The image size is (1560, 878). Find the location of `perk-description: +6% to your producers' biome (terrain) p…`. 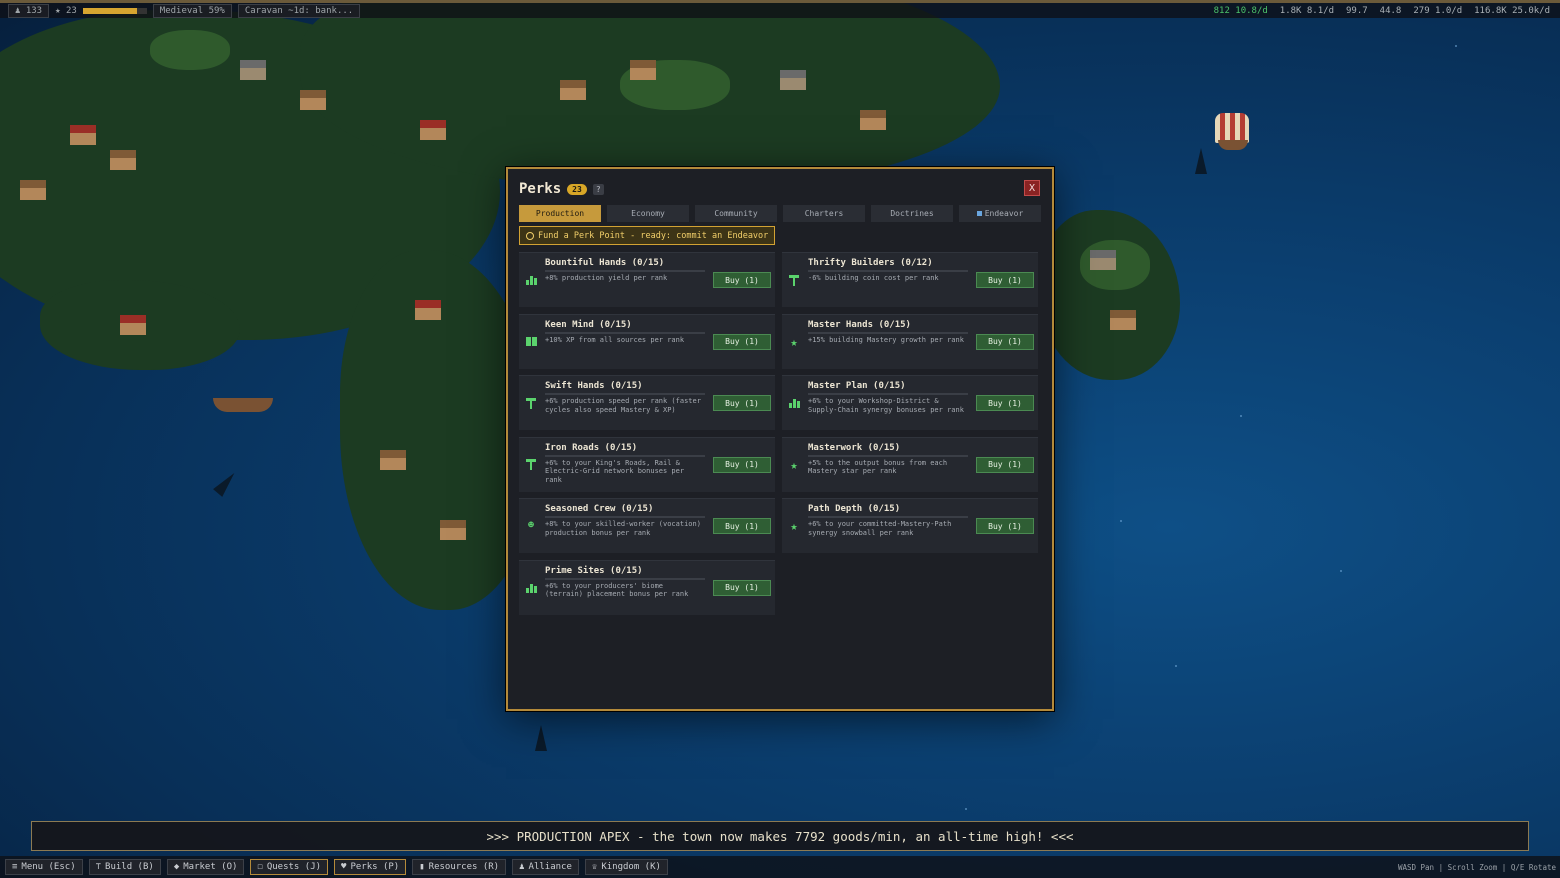

perk-description: +6% to your producers' biome (terrain) p… is located at coordinates (617, 590).